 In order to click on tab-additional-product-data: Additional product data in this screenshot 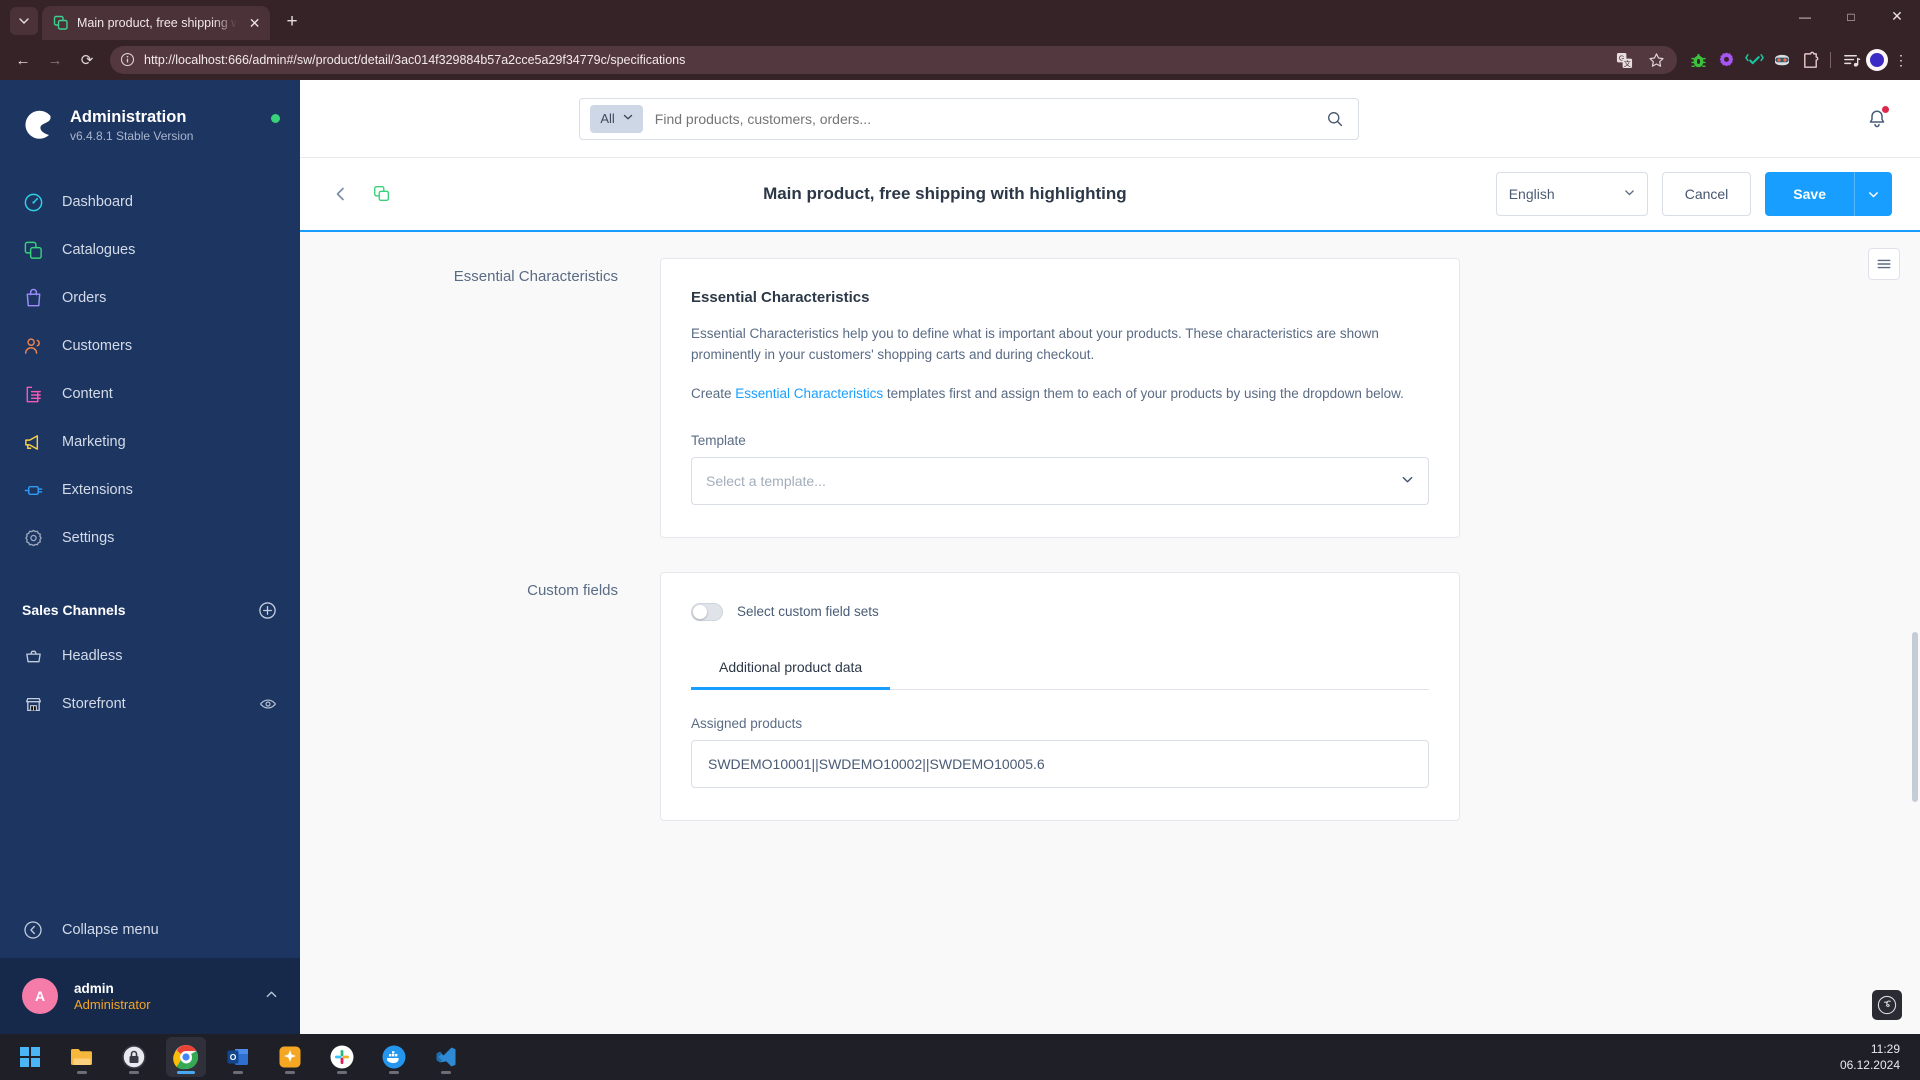, I will do `click(791, 674)`.